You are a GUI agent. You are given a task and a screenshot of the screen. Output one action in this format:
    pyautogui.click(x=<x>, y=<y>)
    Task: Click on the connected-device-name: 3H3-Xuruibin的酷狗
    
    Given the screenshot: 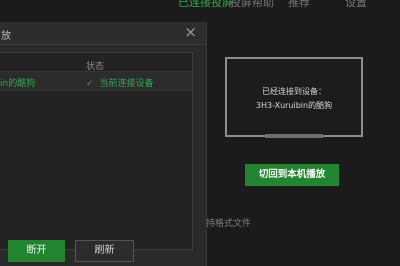 What is the action you would take?
    pyautogui.click(x=294, y=105)
    